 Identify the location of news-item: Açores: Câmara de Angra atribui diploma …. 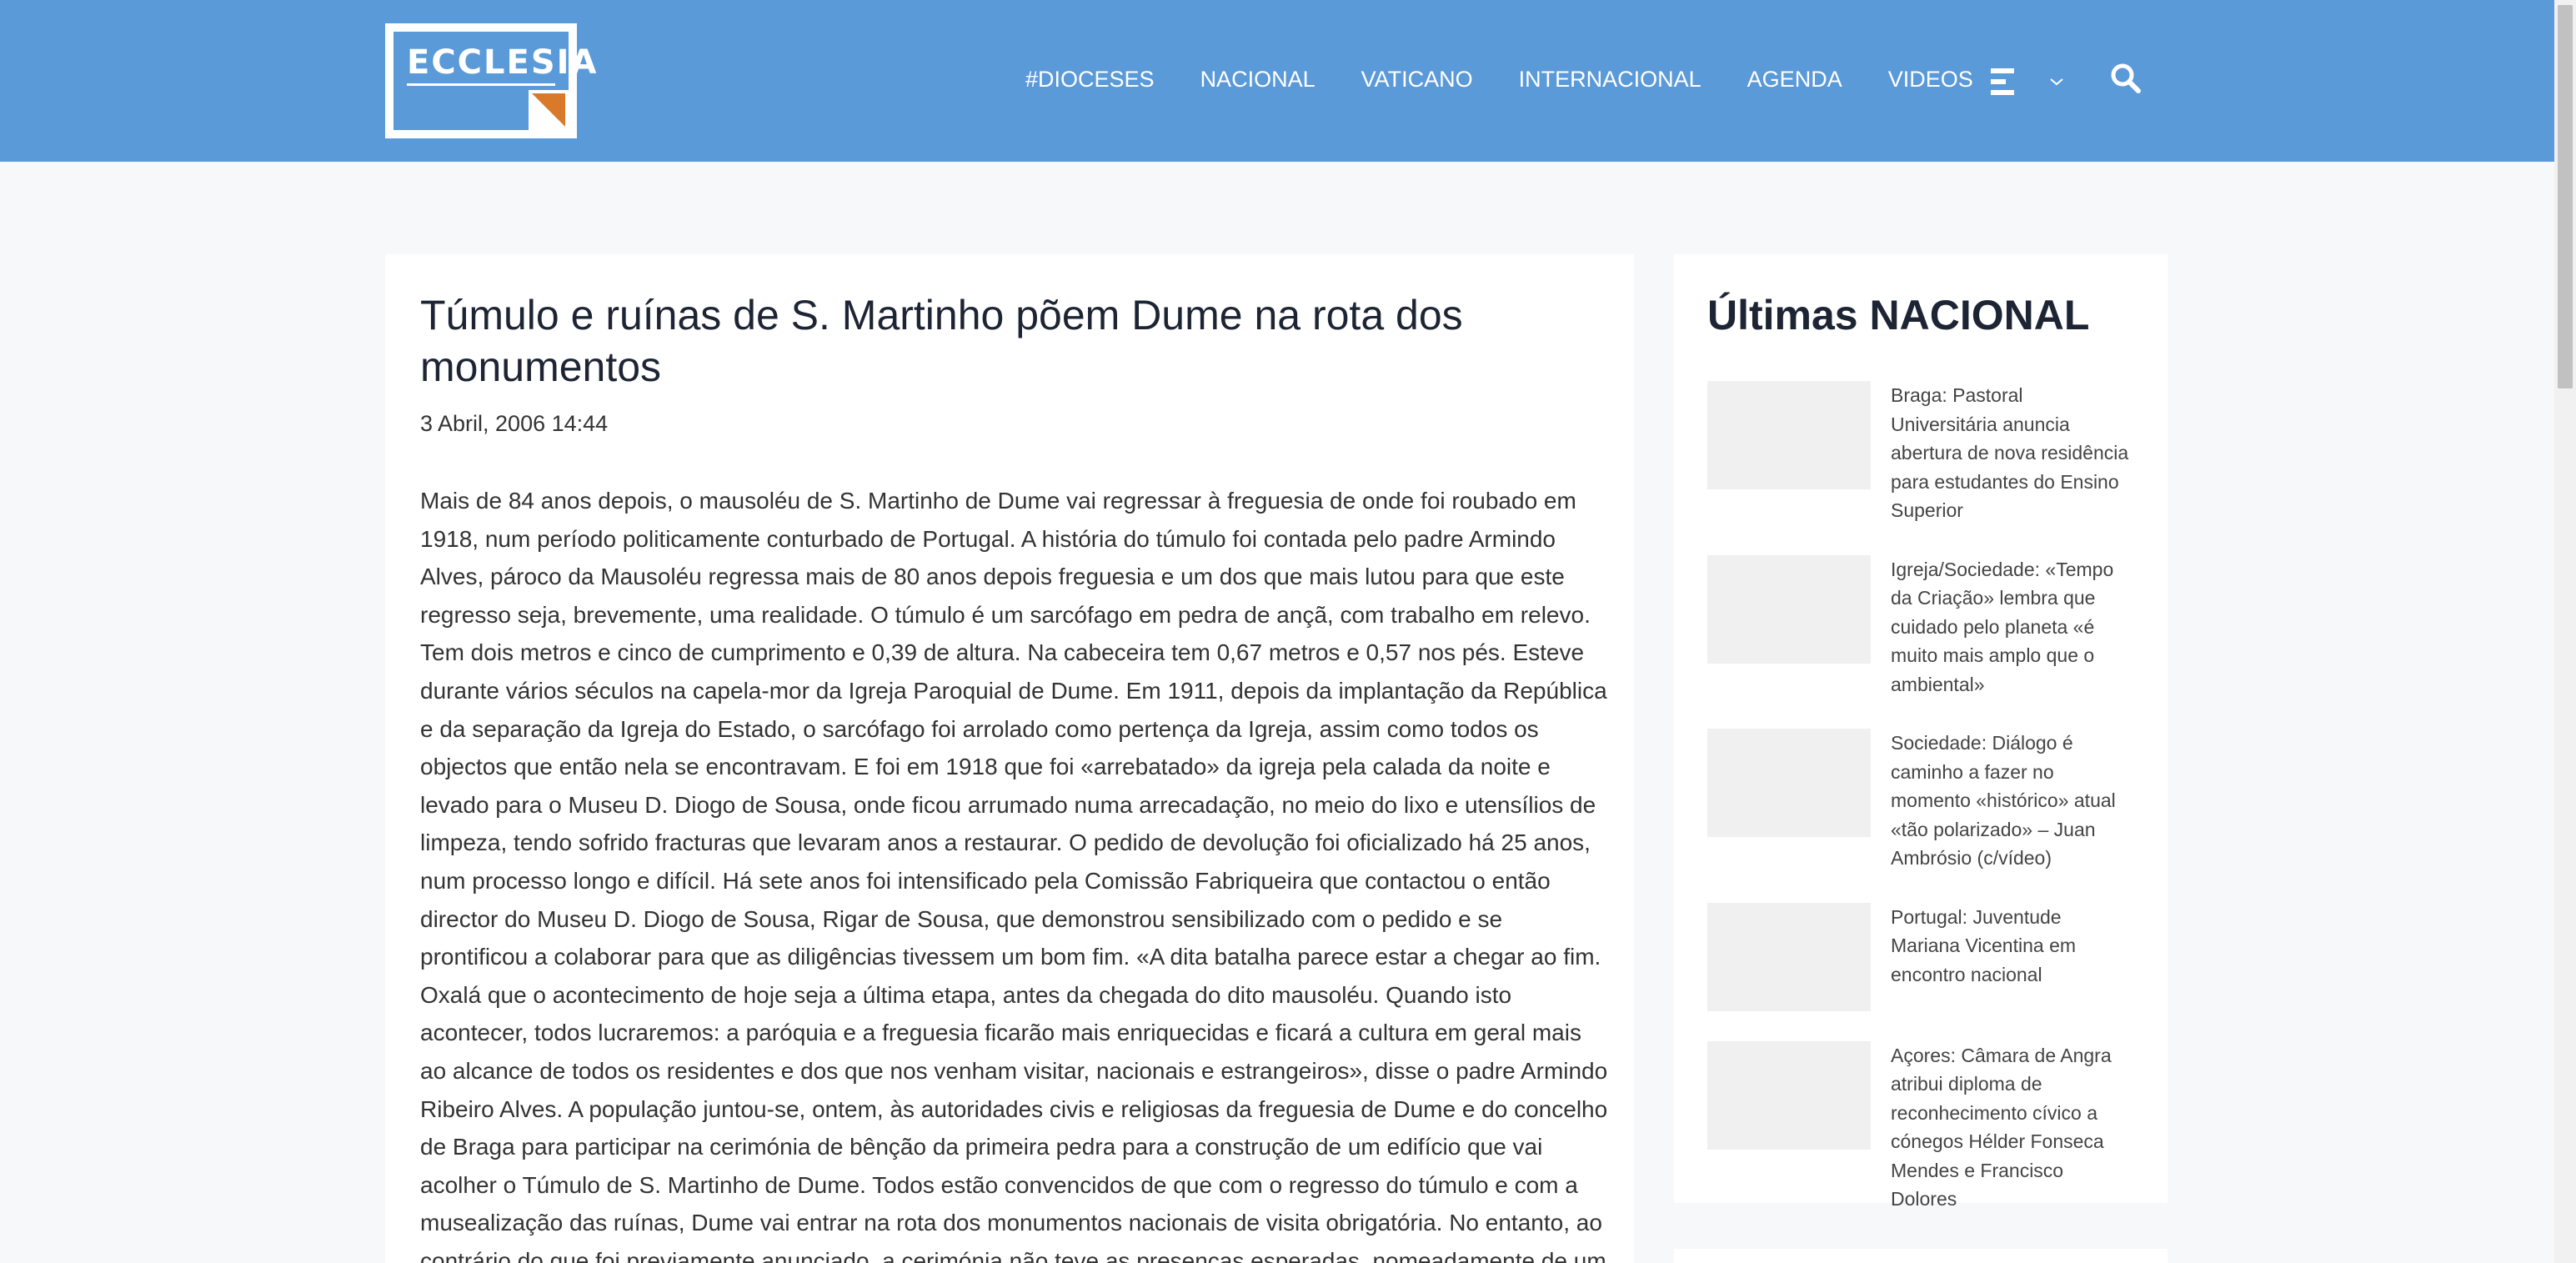
(1920, 1127).